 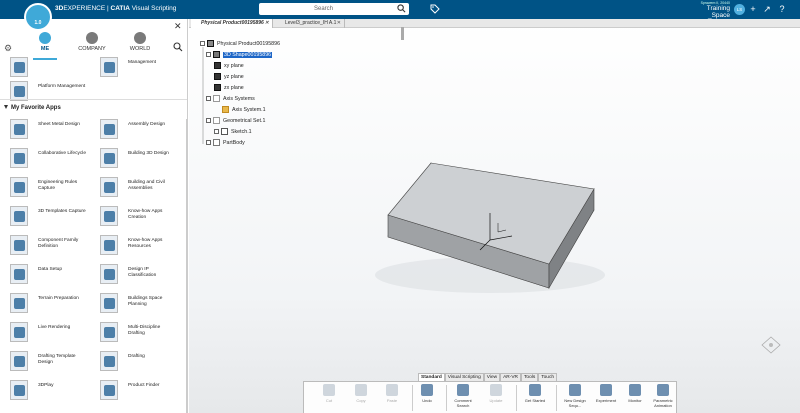 What do you see at coordinates (240, 44) in the screenshot?
I see `tree-root: Physical Product00195896` at bounding box center [240, 44].